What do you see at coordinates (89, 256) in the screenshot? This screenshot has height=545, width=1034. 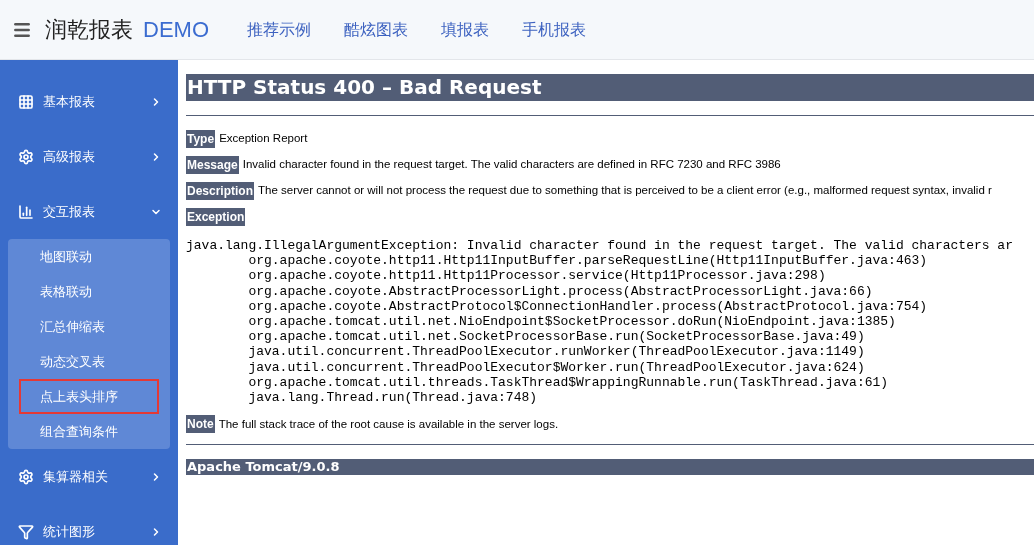 I see `submenu-item: 地图联动` at bounding box center [89, 256].